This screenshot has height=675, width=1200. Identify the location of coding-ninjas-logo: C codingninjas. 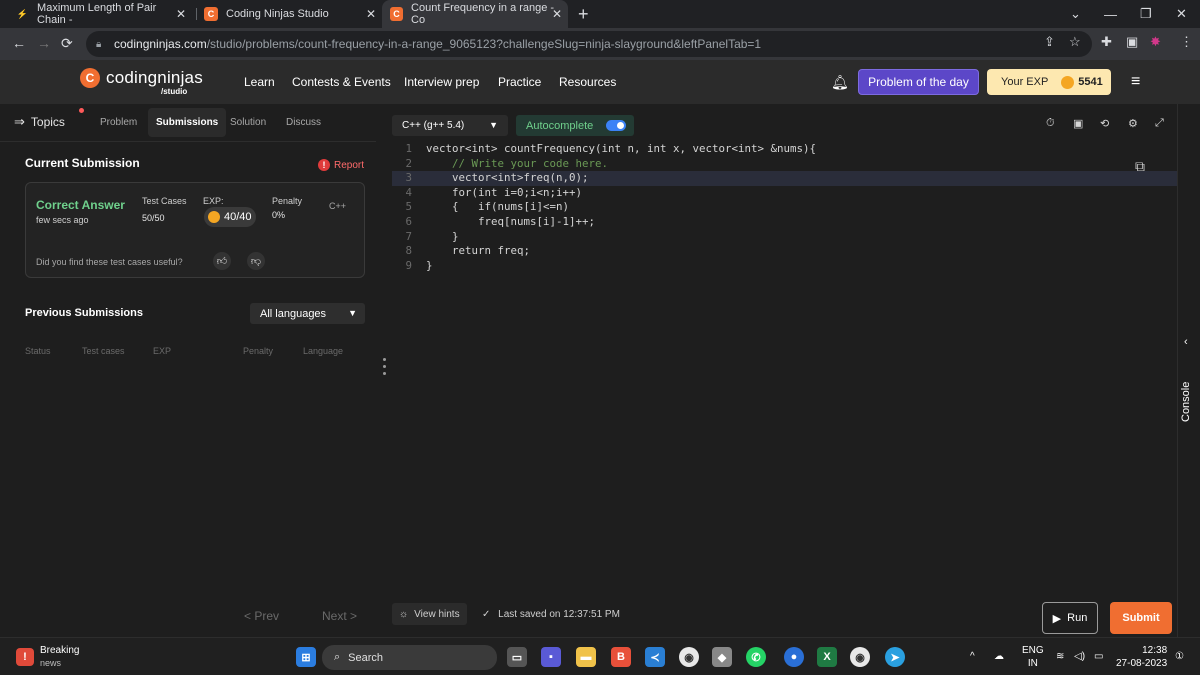
(141, 78).